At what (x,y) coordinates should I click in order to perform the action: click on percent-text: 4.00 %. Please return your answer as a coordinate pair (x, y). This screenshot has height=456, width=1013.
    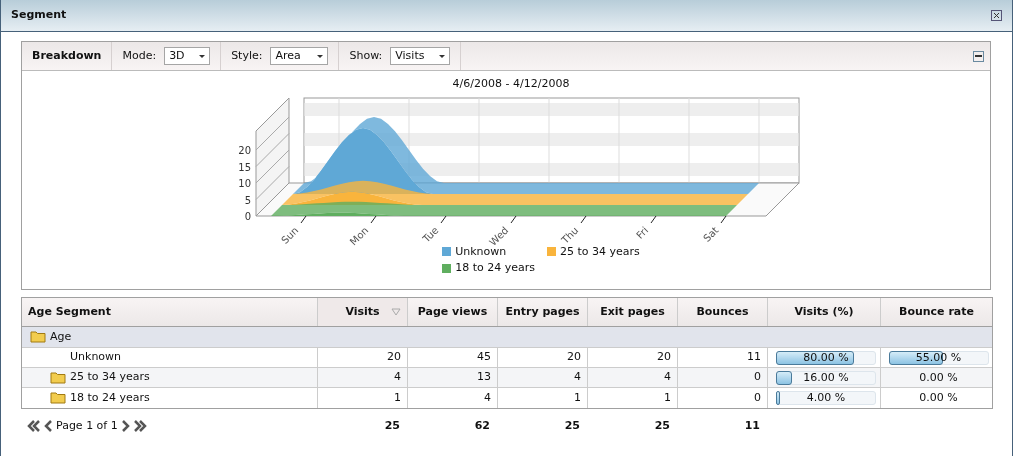
    Looking at the image, I should click on (826, 398).